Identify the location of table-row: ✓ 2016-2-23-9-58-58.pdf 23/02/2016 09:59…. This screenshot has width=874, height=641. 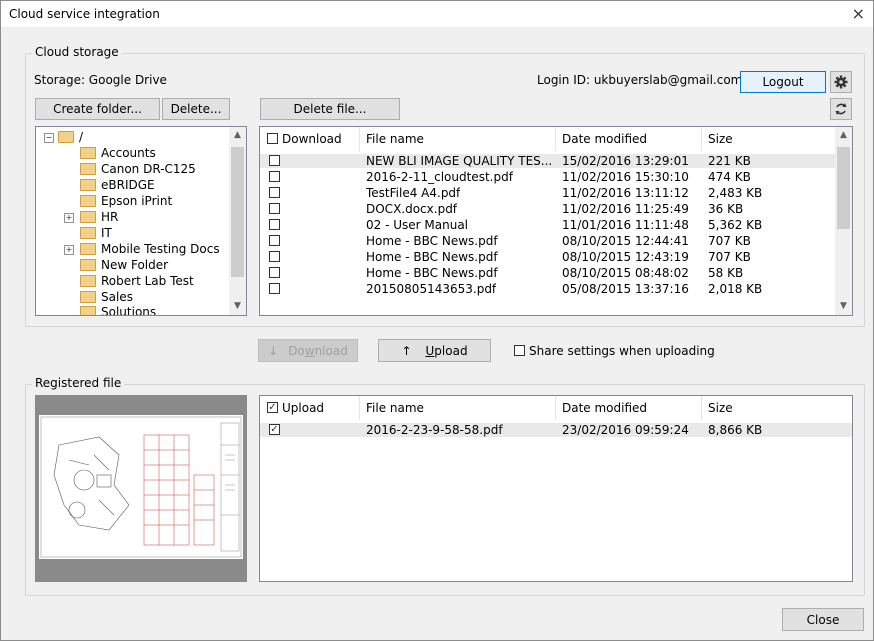
(556, 430).